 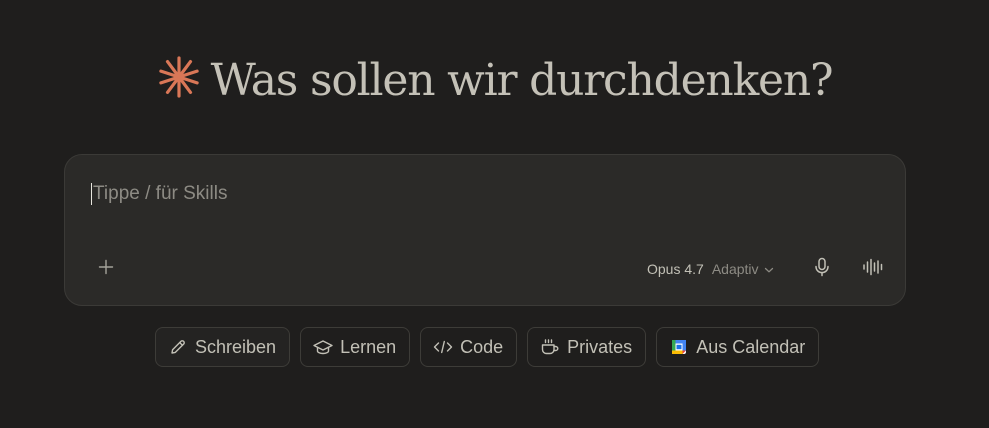 I want to click on model-selector: Opus 4.7 Adaptiv, so click(x=710, y=269).